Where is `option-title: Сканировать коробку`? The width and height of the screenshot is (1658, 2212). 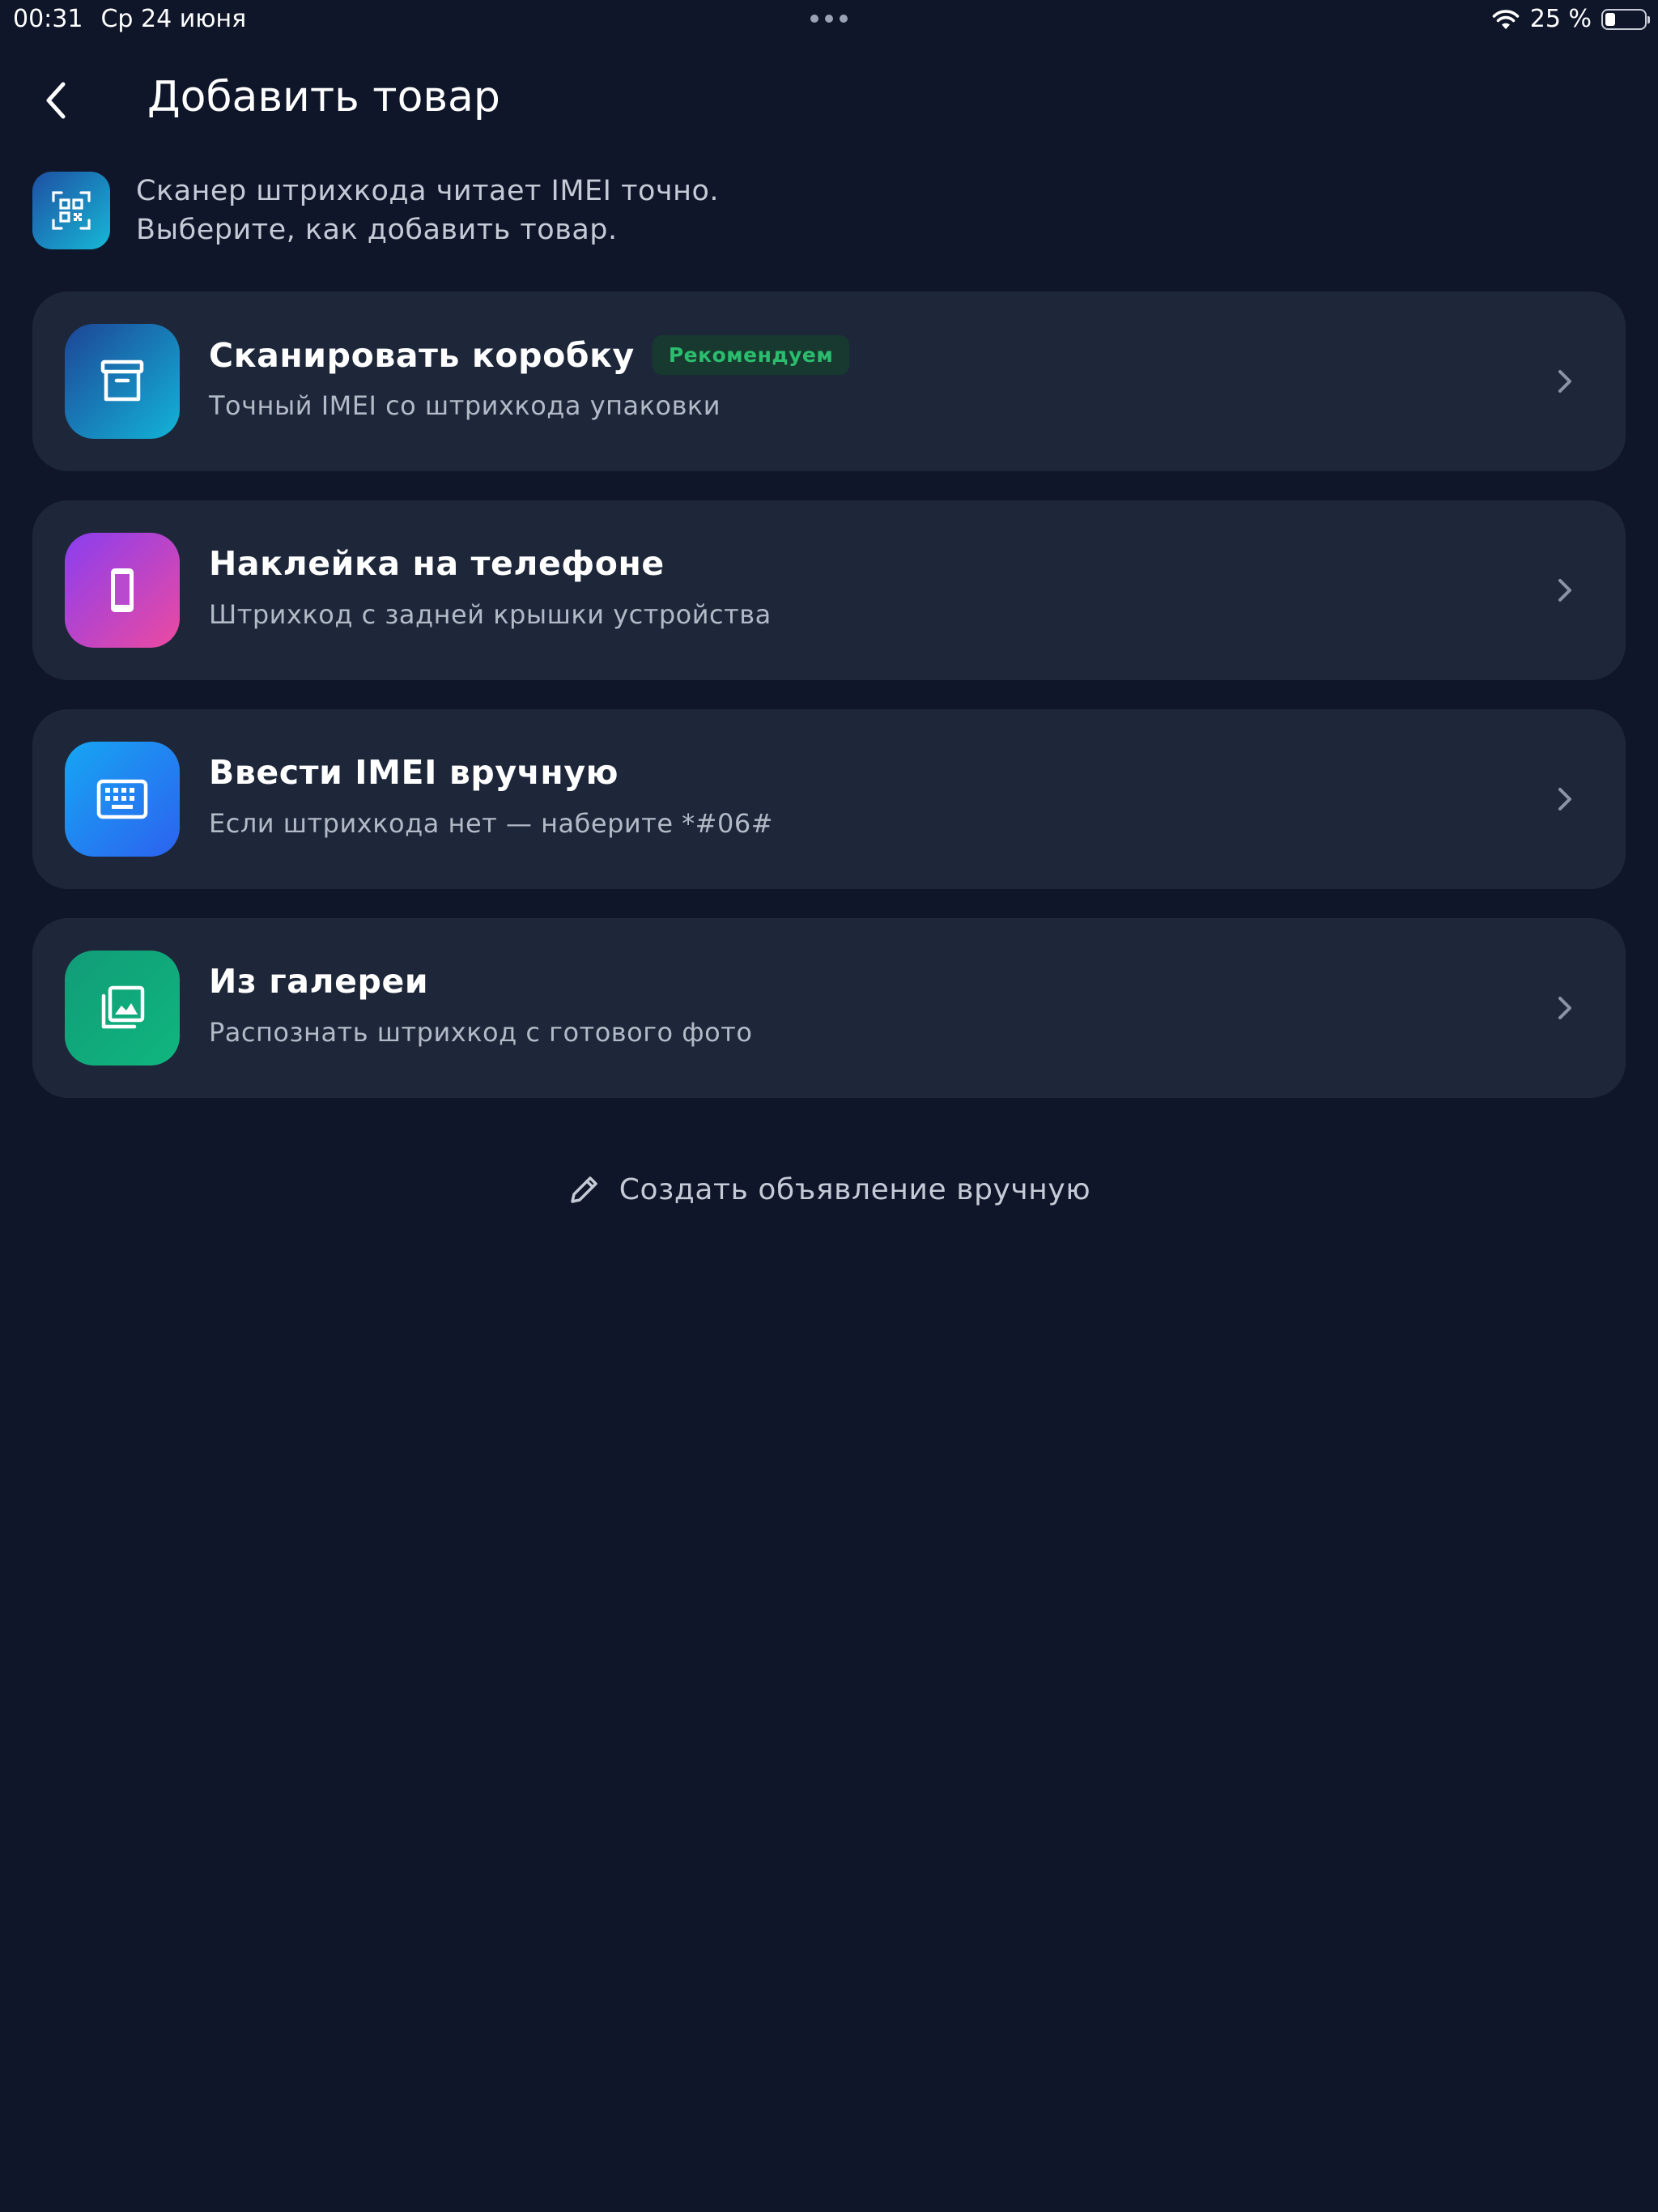 option-title: Сканировать коробку is located at coordinates (422, 355).